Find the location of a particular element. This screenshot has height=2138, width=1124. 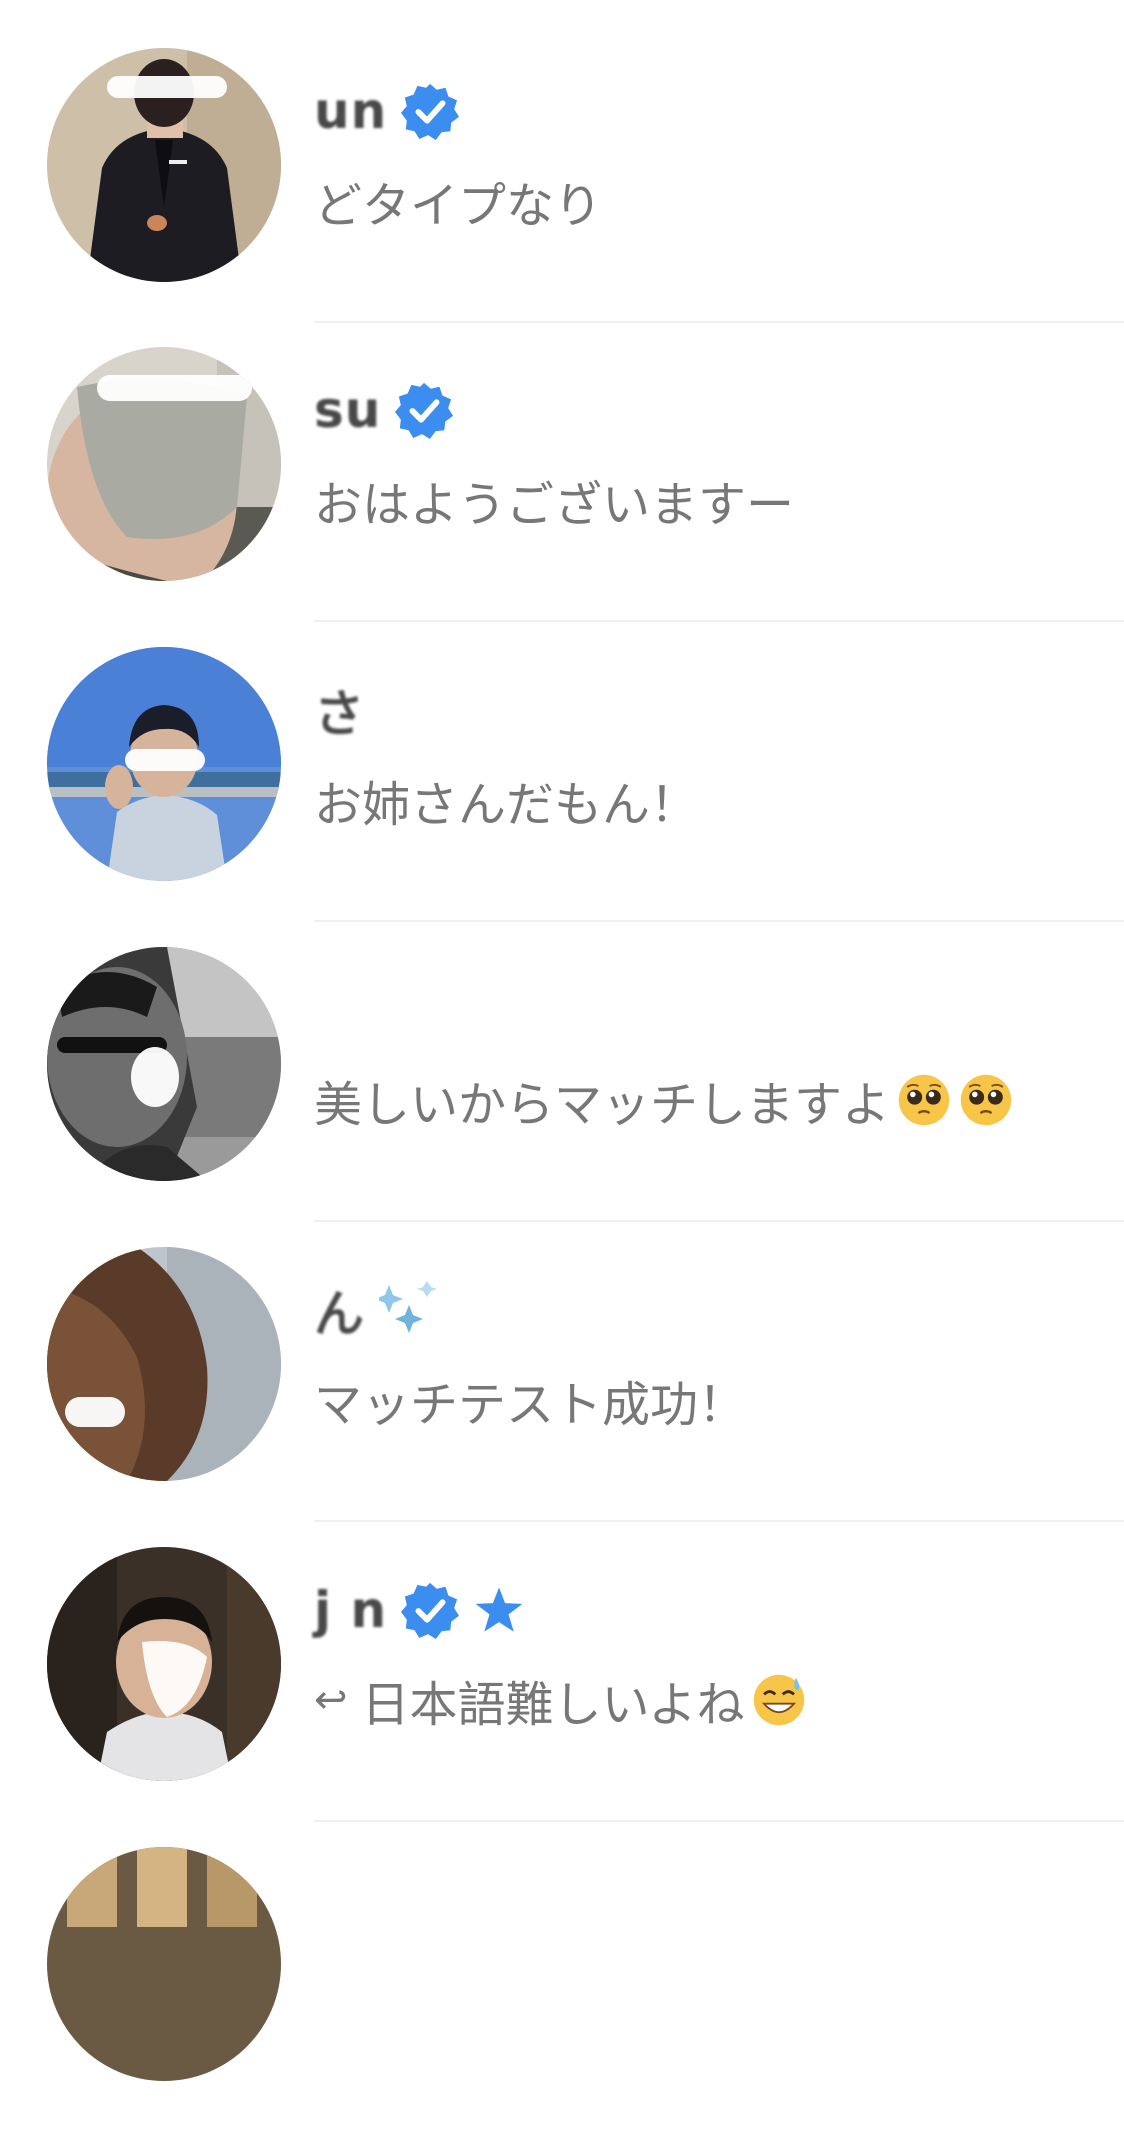

last-message: マッチテスト成功！ is located at coordinates (699, 1400).